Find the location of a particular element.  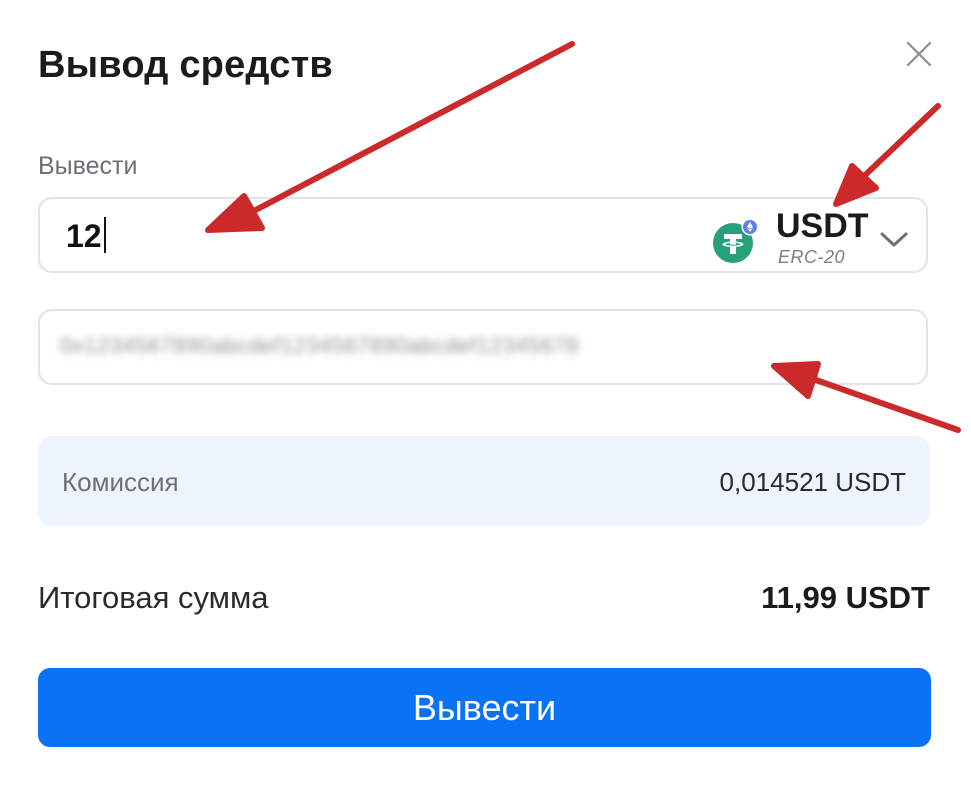

close-button is located at coordinates (919, 54).